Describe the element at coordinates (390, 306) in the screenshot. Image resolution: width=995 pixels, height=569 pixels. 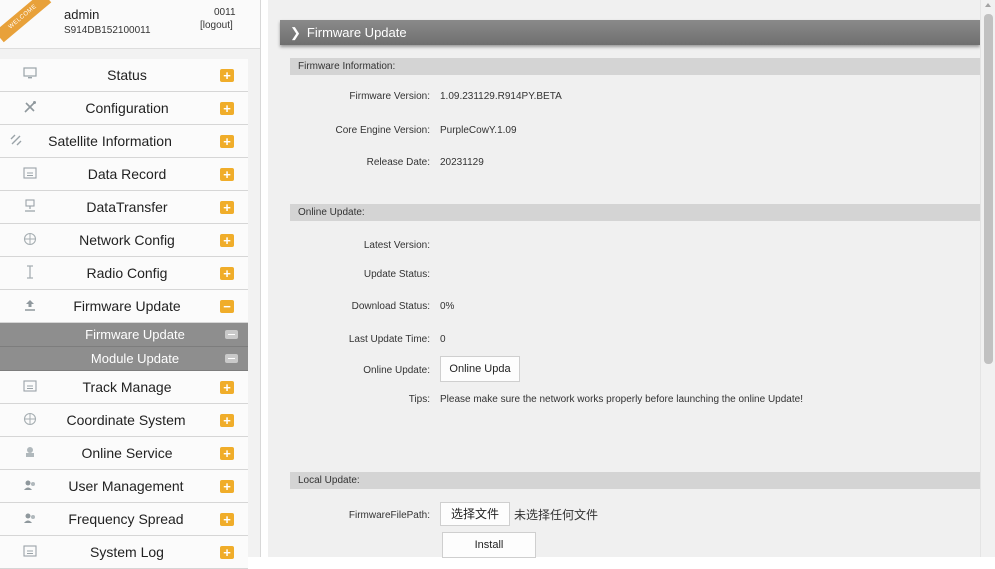
I see `download-status-label: Download Status:` at that location.